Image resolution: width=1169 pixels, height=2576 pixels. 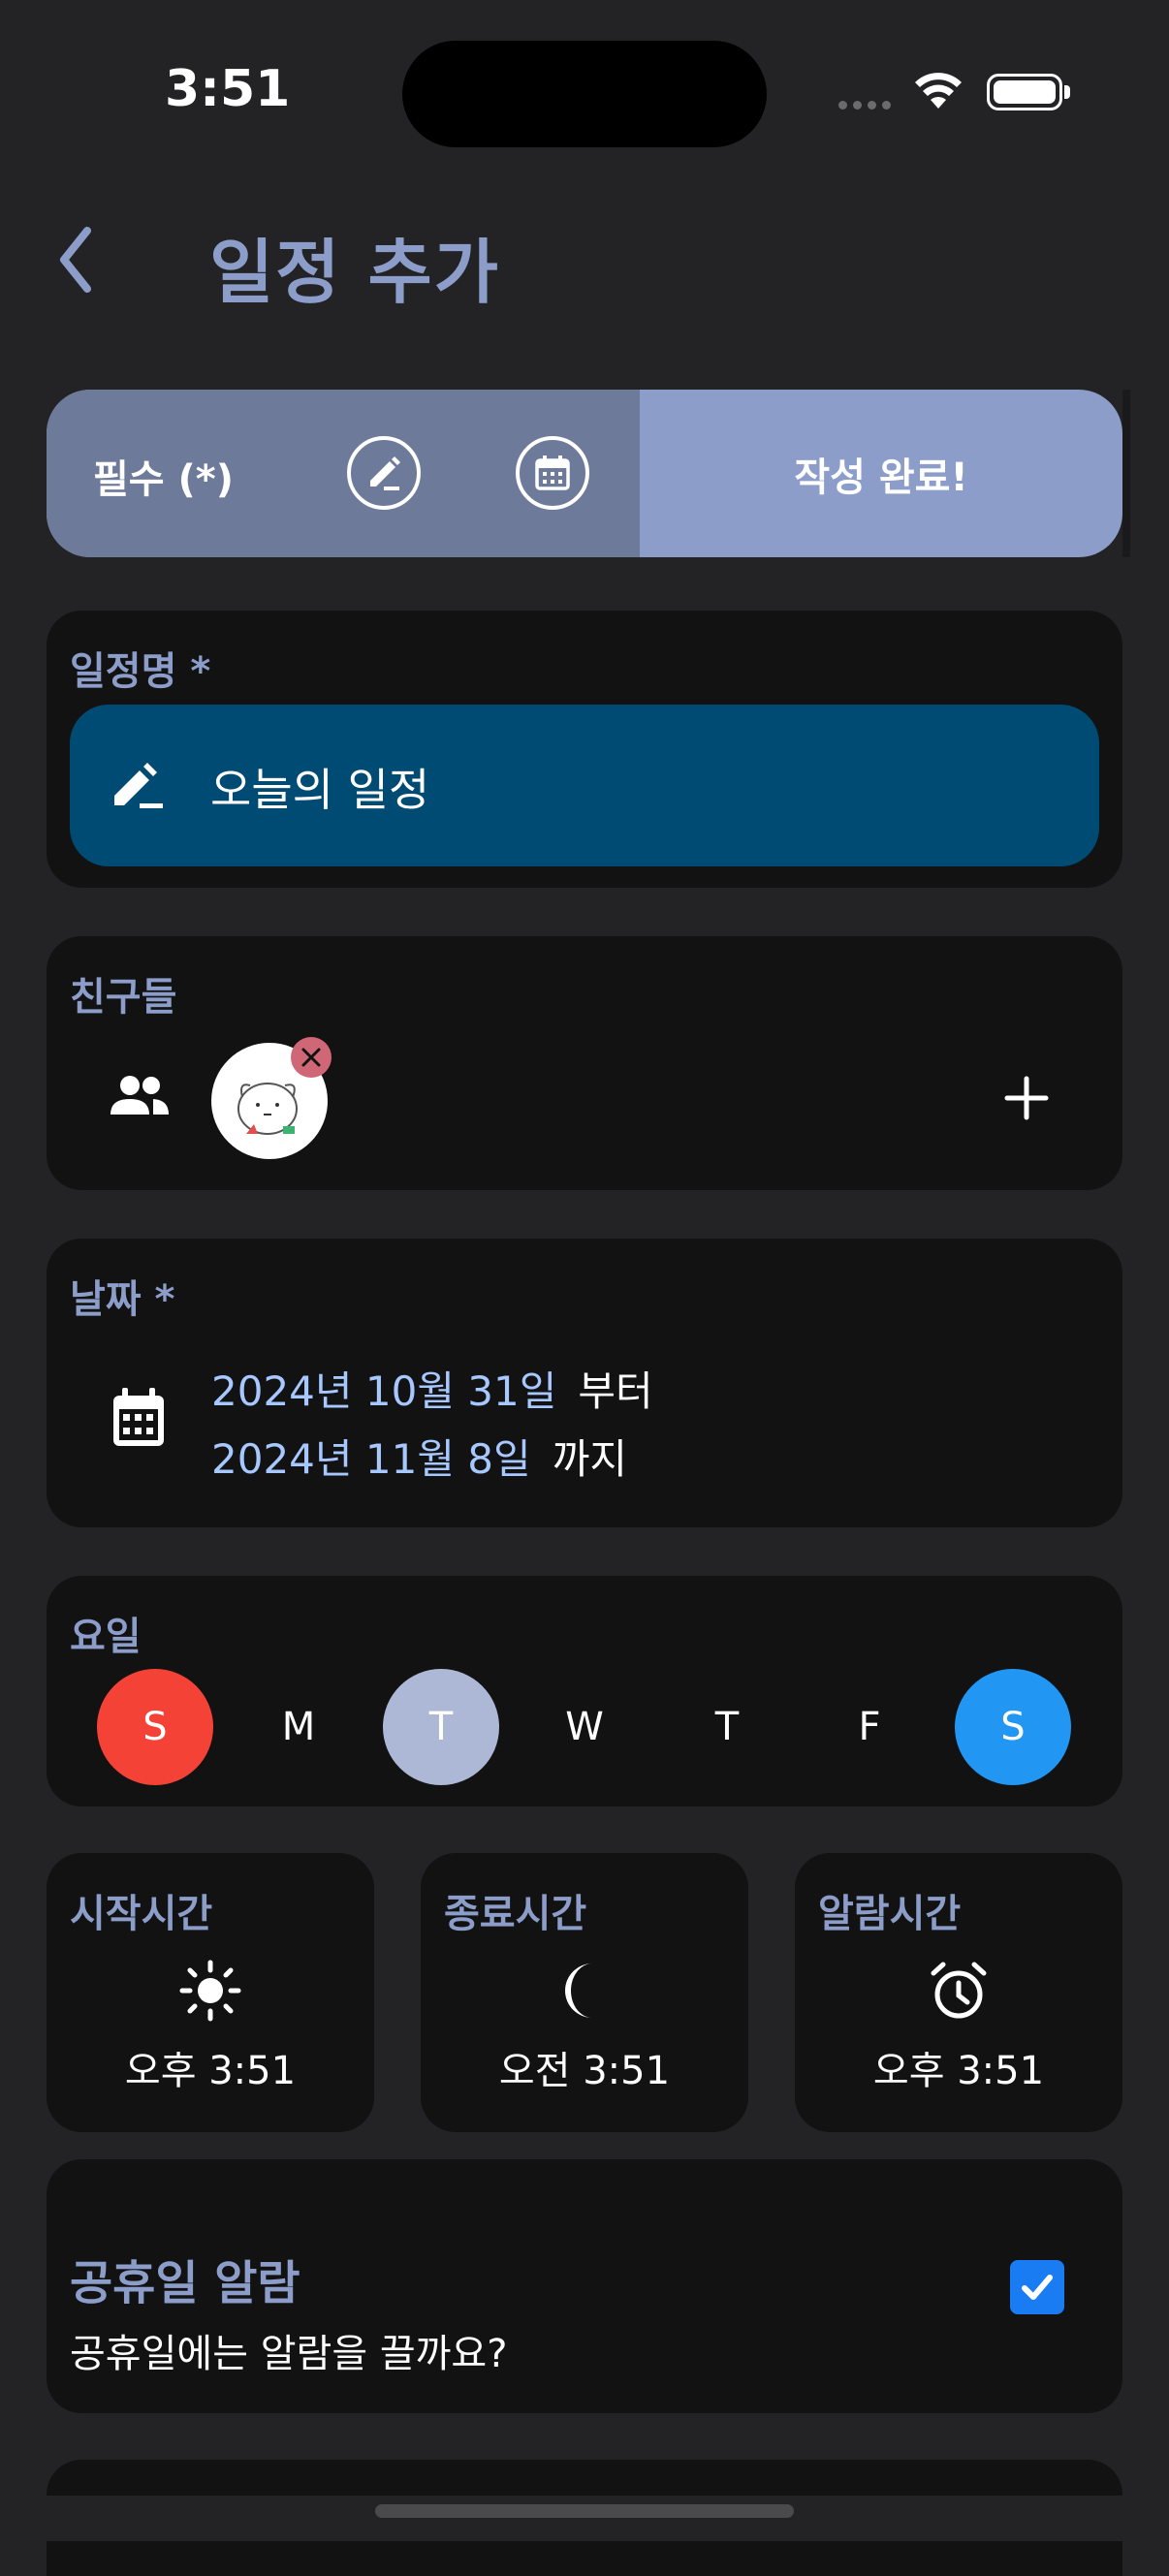 I want to click on sun-icon, so click(x=211, y=1991).